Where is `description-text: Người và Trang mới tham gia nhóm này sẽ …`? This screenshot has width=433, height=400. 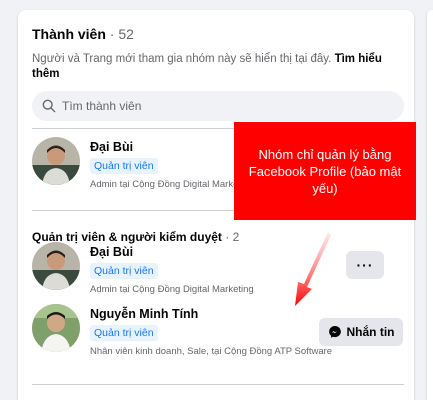
description-text: Người và Trang mới tham gia nhóm này sẽ … is located at coordinates (182, 59).